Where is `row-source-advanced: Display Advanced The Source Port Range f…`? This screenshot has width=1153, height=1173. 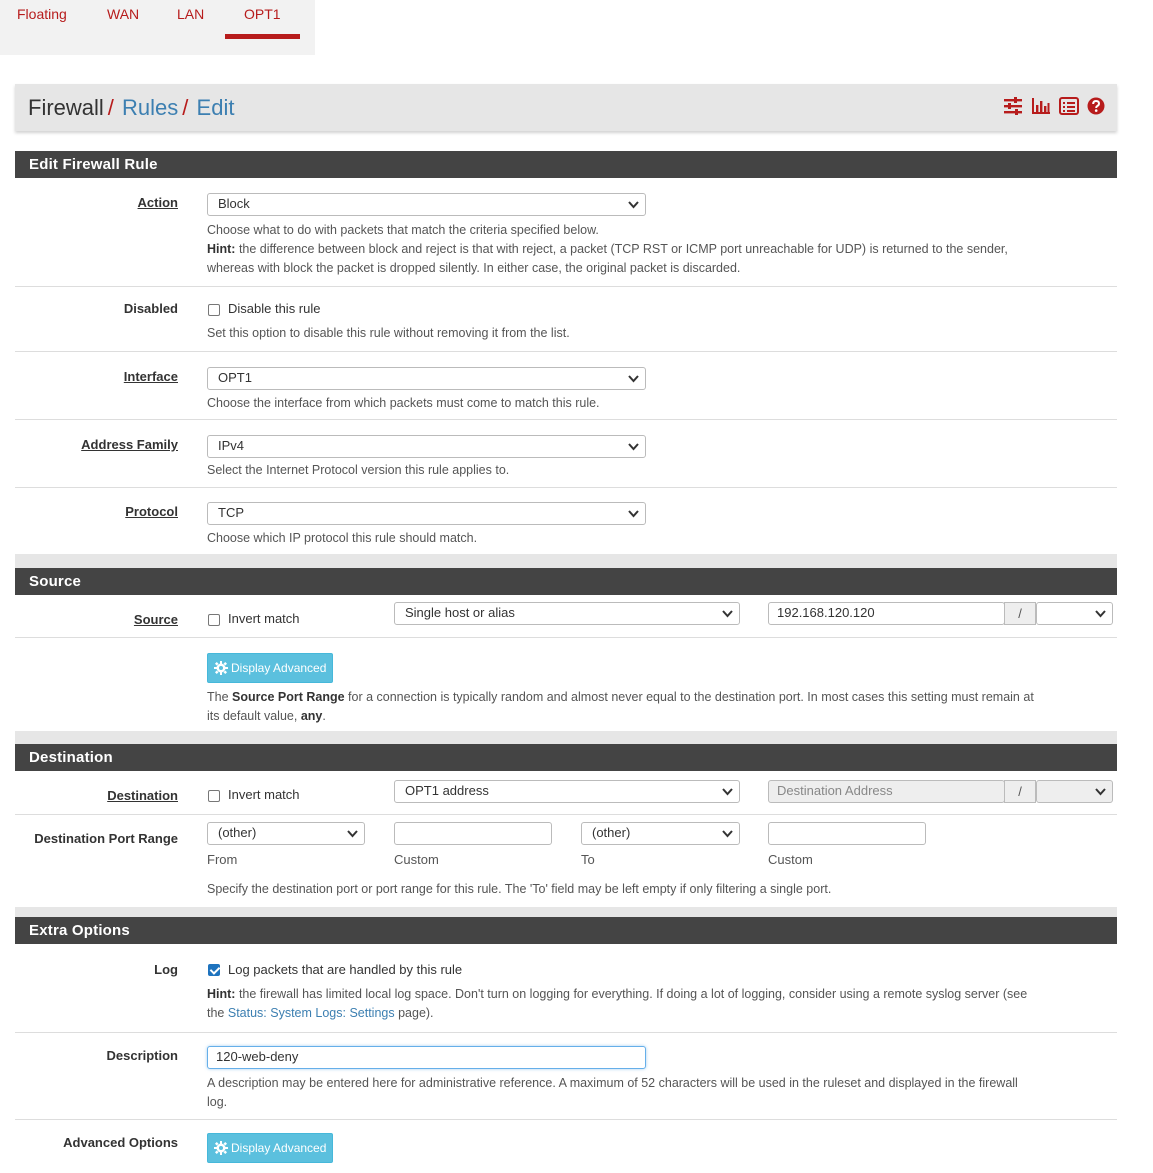
row-source-advanced: Display Advanced The Source Port Range f… is located at coordinates (566, 687).